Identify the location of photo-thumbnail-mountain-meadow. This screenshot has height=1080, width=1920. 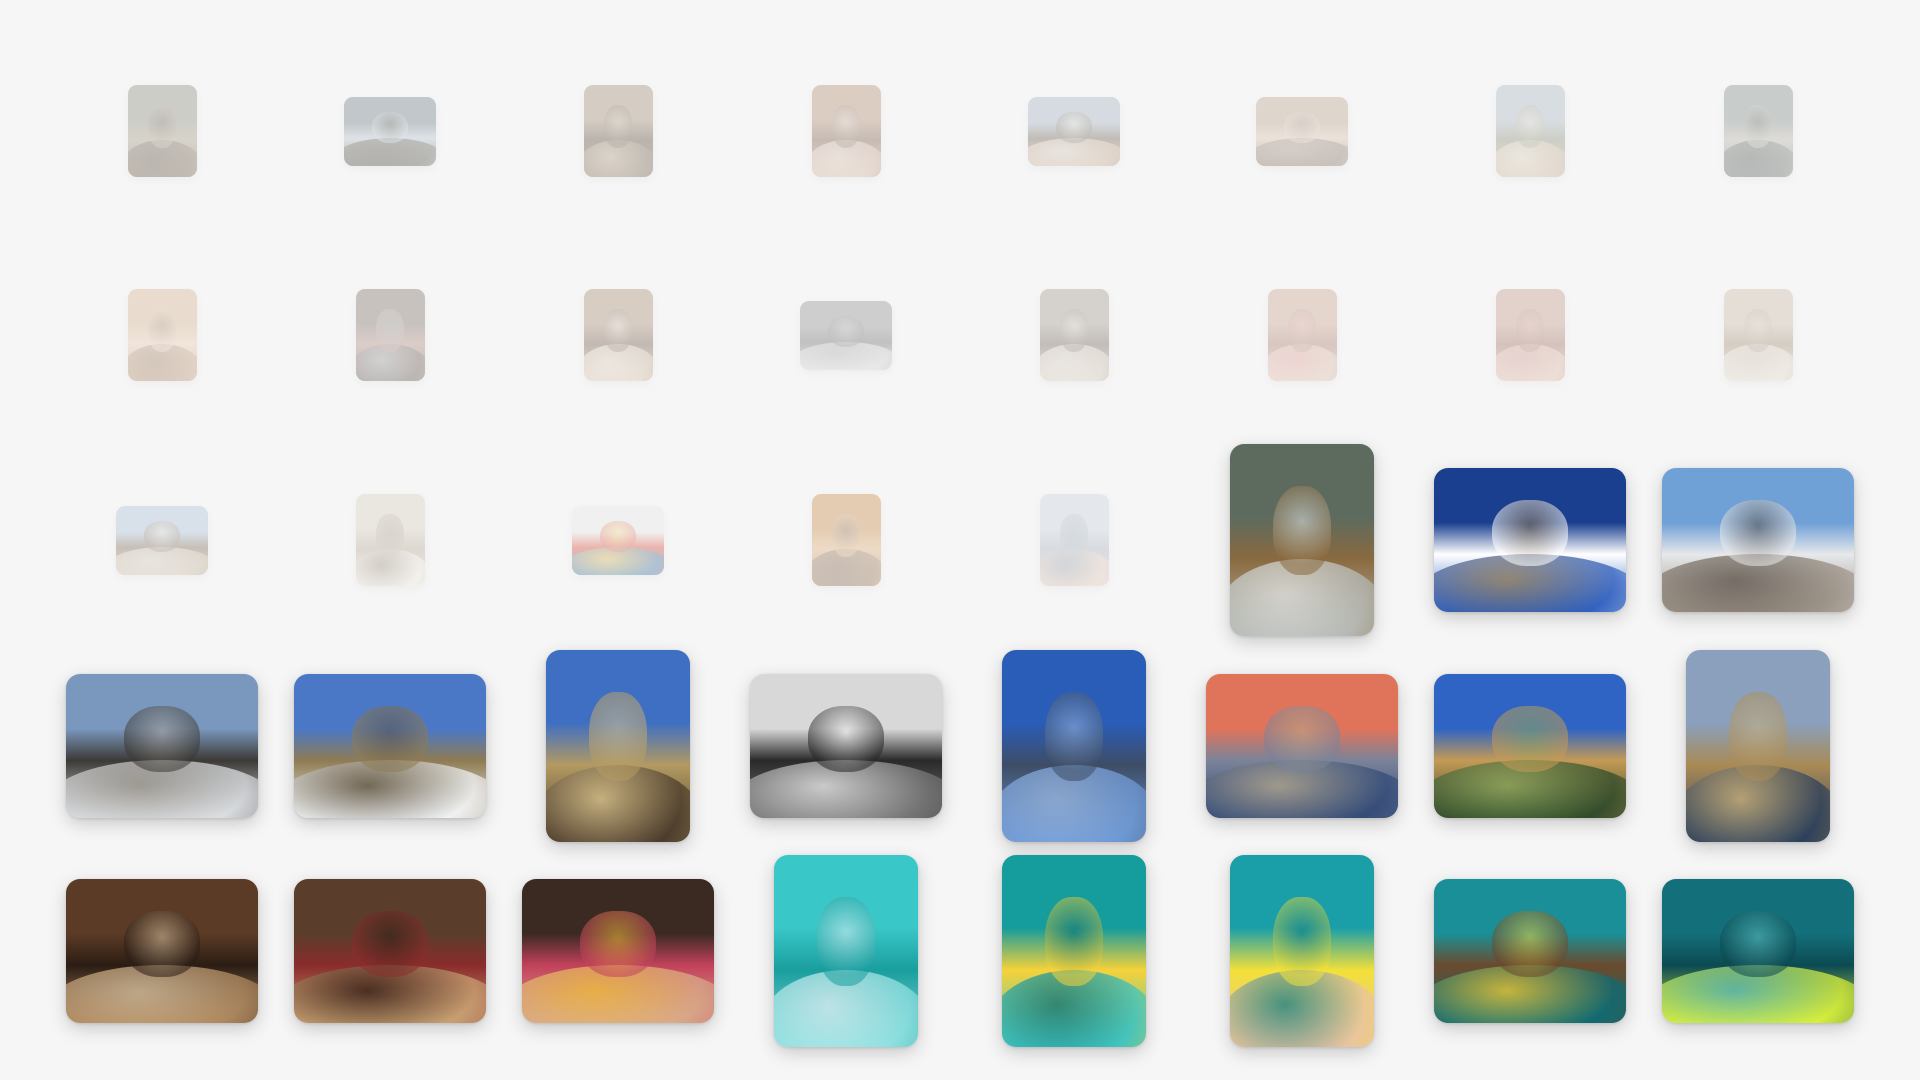
(390, 746).